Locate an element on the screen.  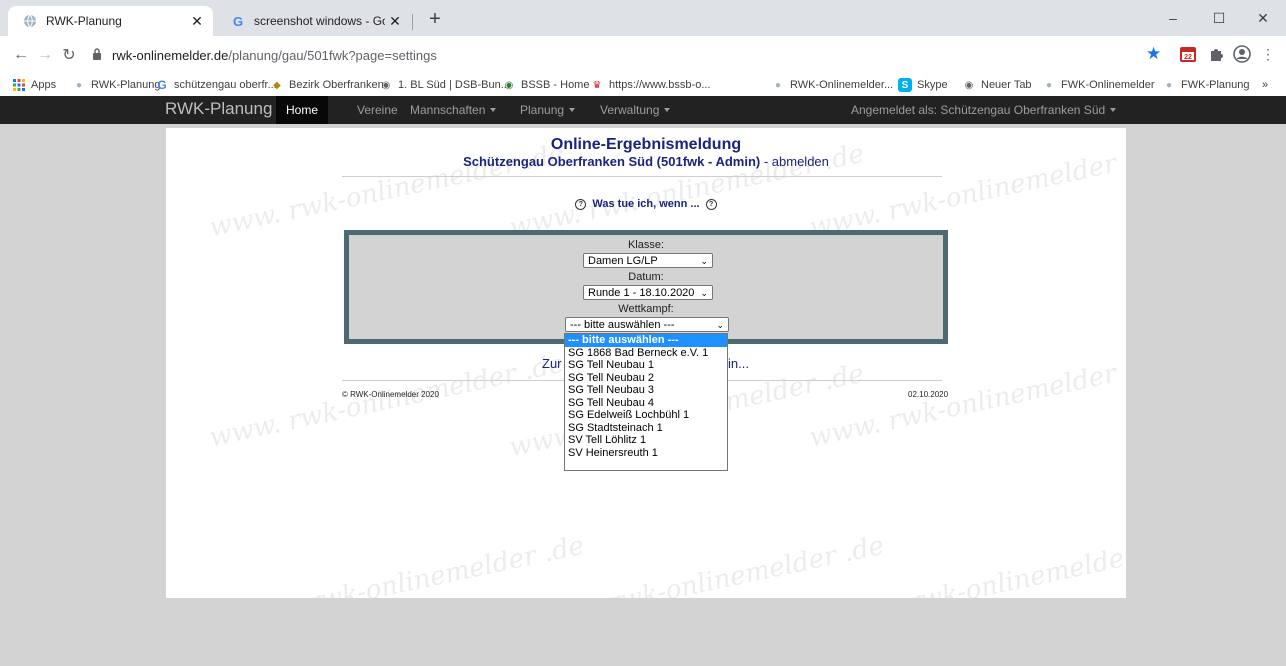
tab-title: RWK-Planung is located at coordinates (84, 21).